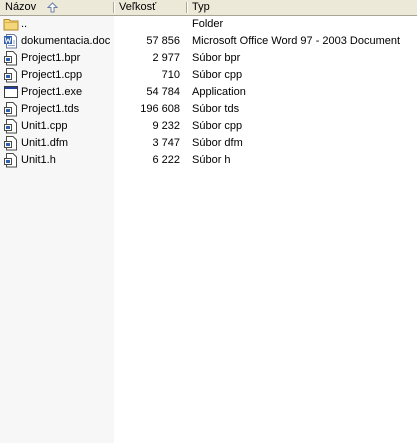  Describe the element at coordinates (38, 160) in the screenshot. I see `file-name: Unit1.h` at that location.